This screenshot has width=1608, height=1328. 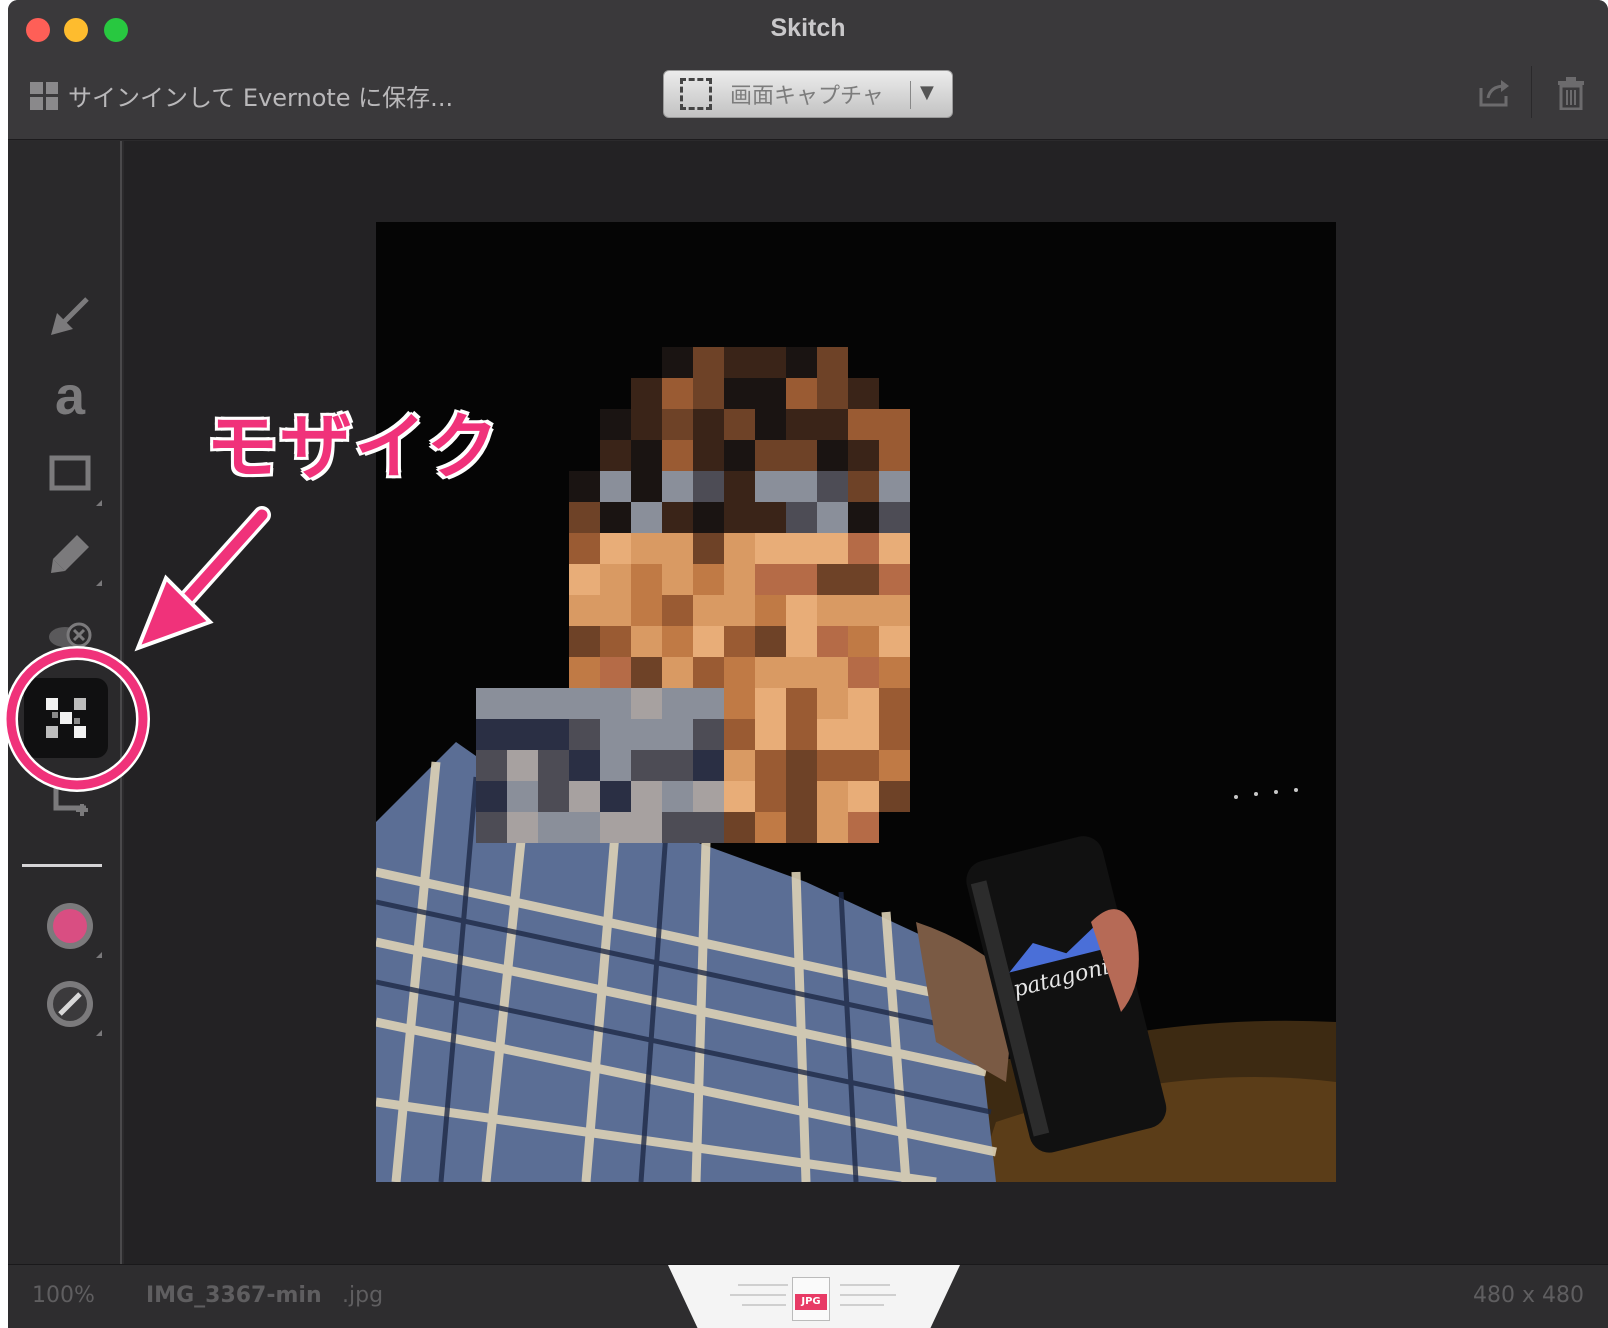 I want to click on title-bar: Skitch サインインして Evernote に保存... 画面キャプチャ ▼, so click(x=808, y=70).